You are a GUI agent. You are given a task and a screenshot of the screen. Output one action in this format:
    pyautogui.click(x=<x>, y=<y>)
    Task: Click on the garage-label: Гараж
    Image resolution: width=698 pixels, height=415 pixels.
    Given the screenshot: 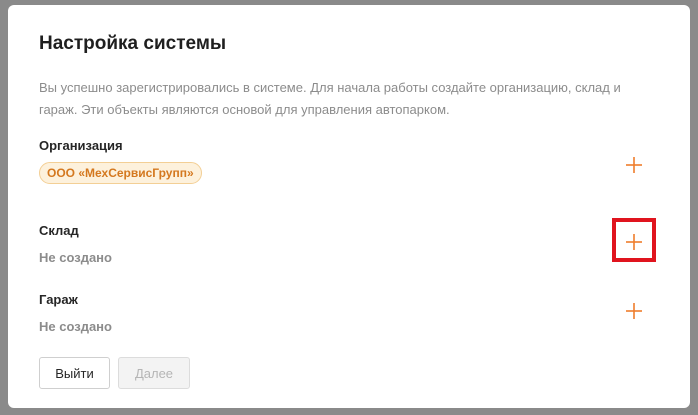 What is the action you would take?
    pyautogui.click(x=58, y=299)
    